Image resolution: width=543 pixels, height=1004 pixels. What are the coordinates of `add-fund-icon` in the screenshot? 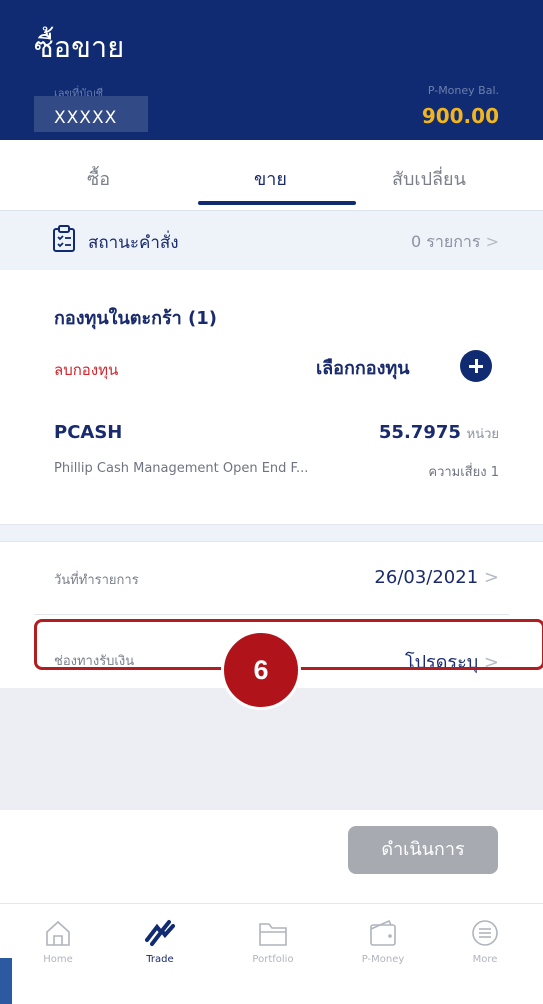 It's located at (476, 366).